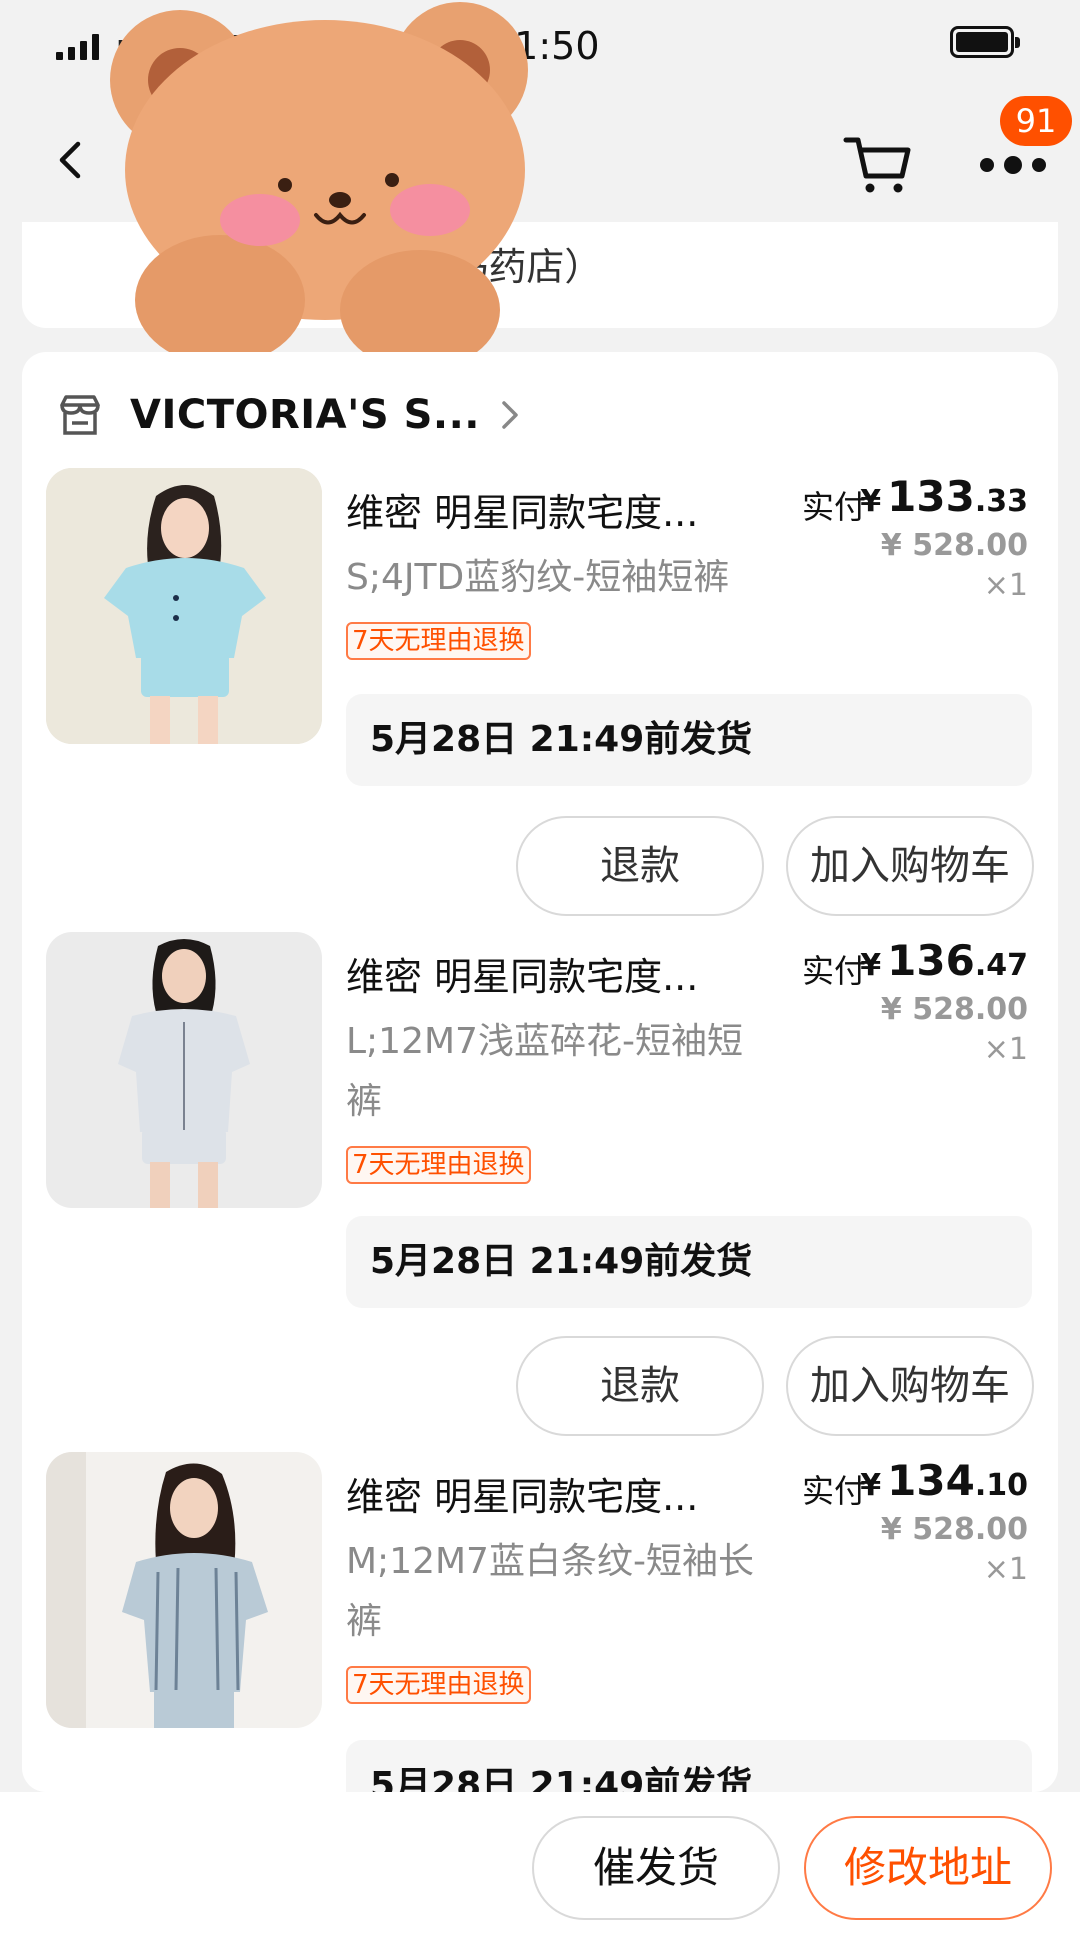 The image size is (1080, 1944). Describe the element at coordinates (510, 415) in the screenshot. I see `chevron-right-icon` at that location.